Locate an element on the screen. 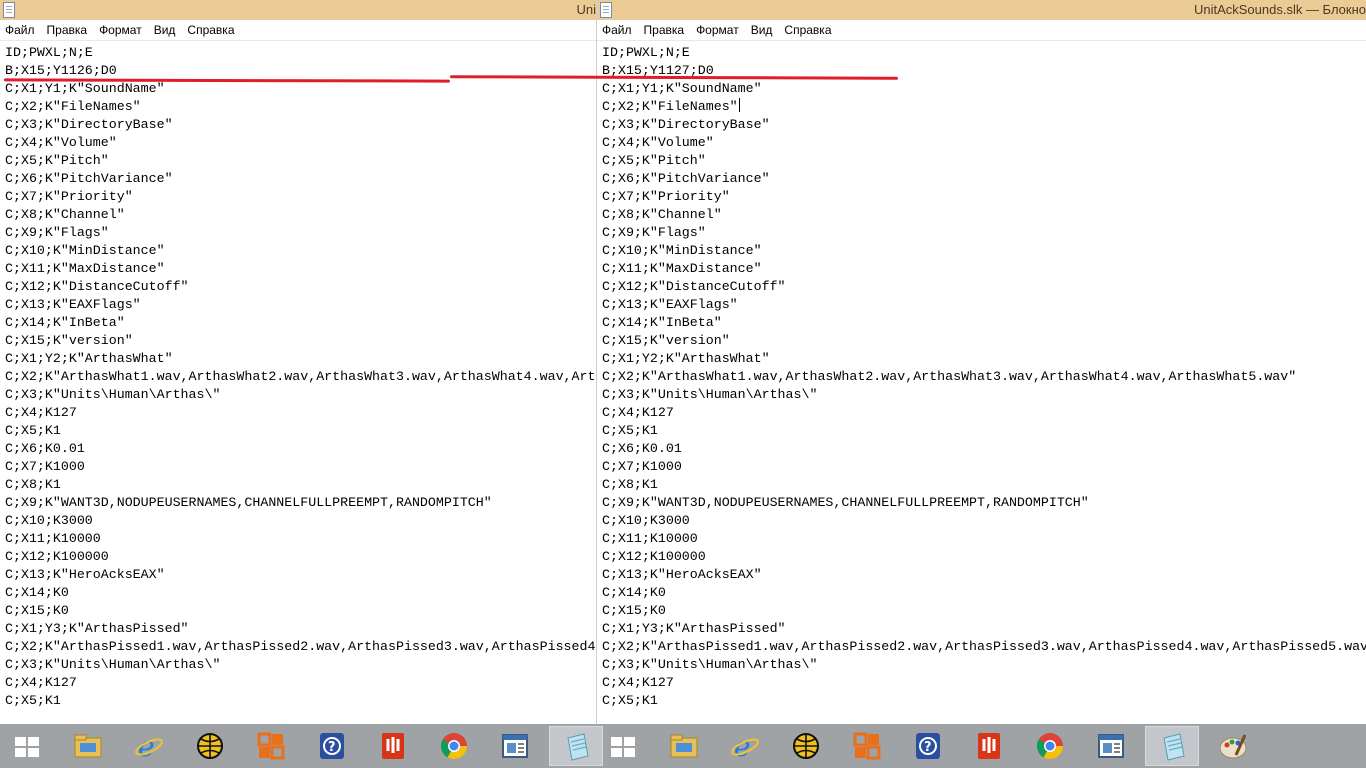  text-line: C;X6;K0.01 is located at coordinates (45, 448).